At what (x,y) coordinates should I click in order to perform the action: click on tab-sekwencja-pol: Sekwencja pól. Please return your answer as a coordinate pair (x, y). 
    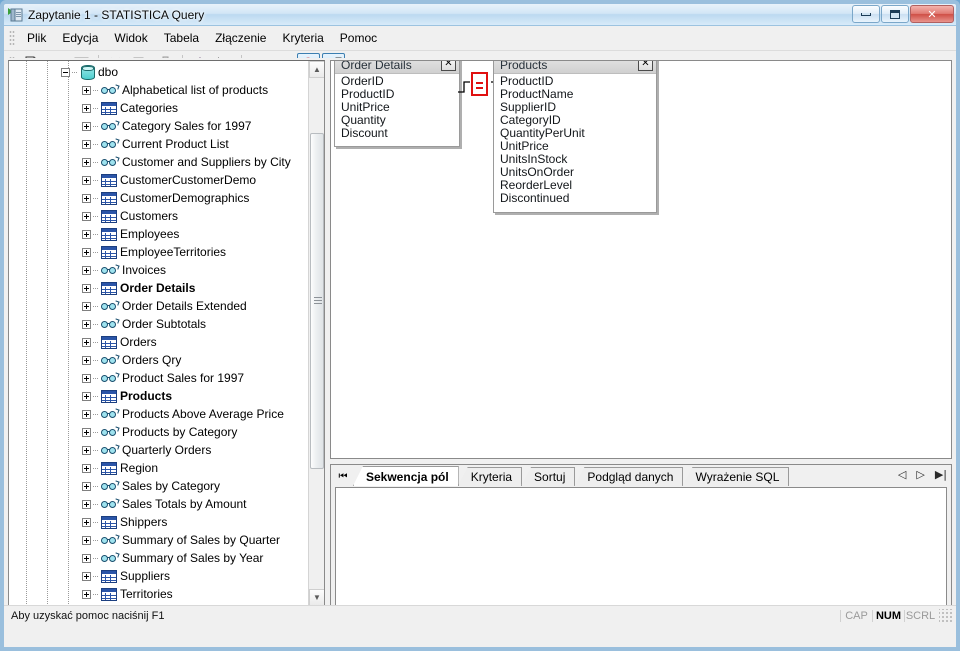
    Looking at the image, I should click on (406, 476).